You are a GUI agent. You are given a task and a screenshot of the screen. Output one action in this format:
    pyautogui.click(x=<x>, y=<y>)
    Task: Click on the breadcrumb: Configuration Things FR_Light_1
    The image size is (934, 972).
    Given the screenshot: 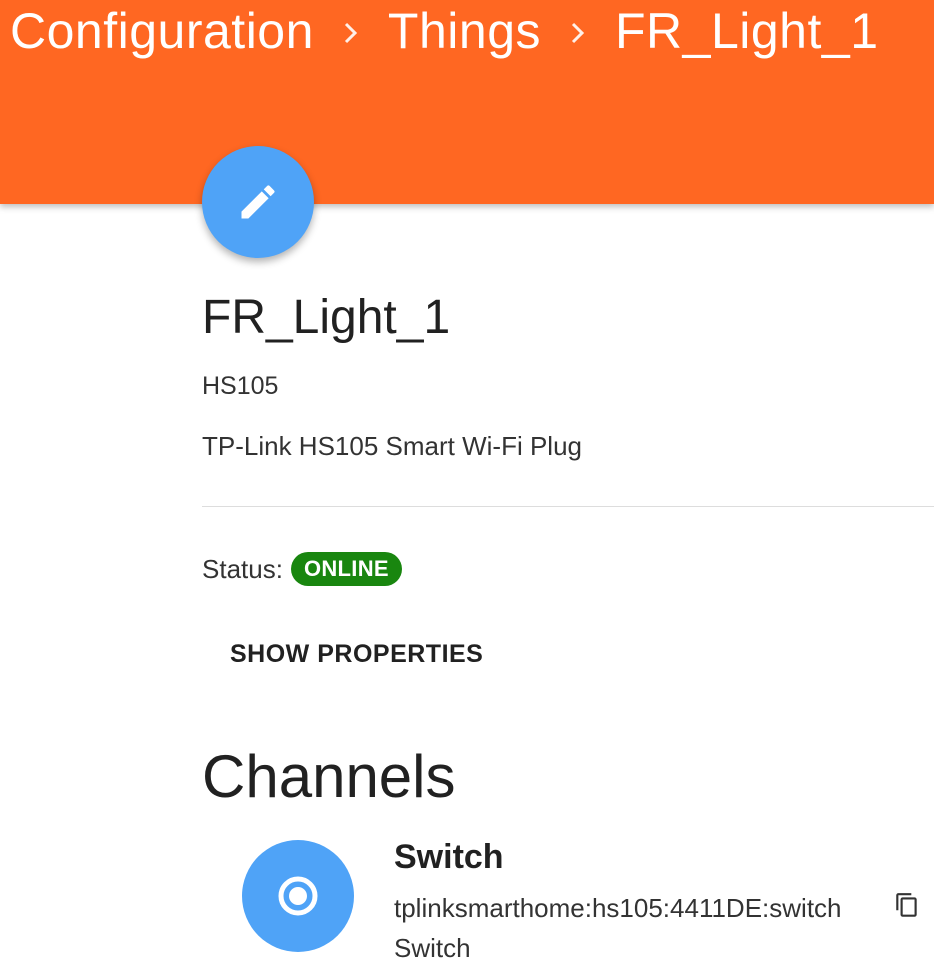 What is the action you would take?
    pyautogui.click(x=444, y=31)
    